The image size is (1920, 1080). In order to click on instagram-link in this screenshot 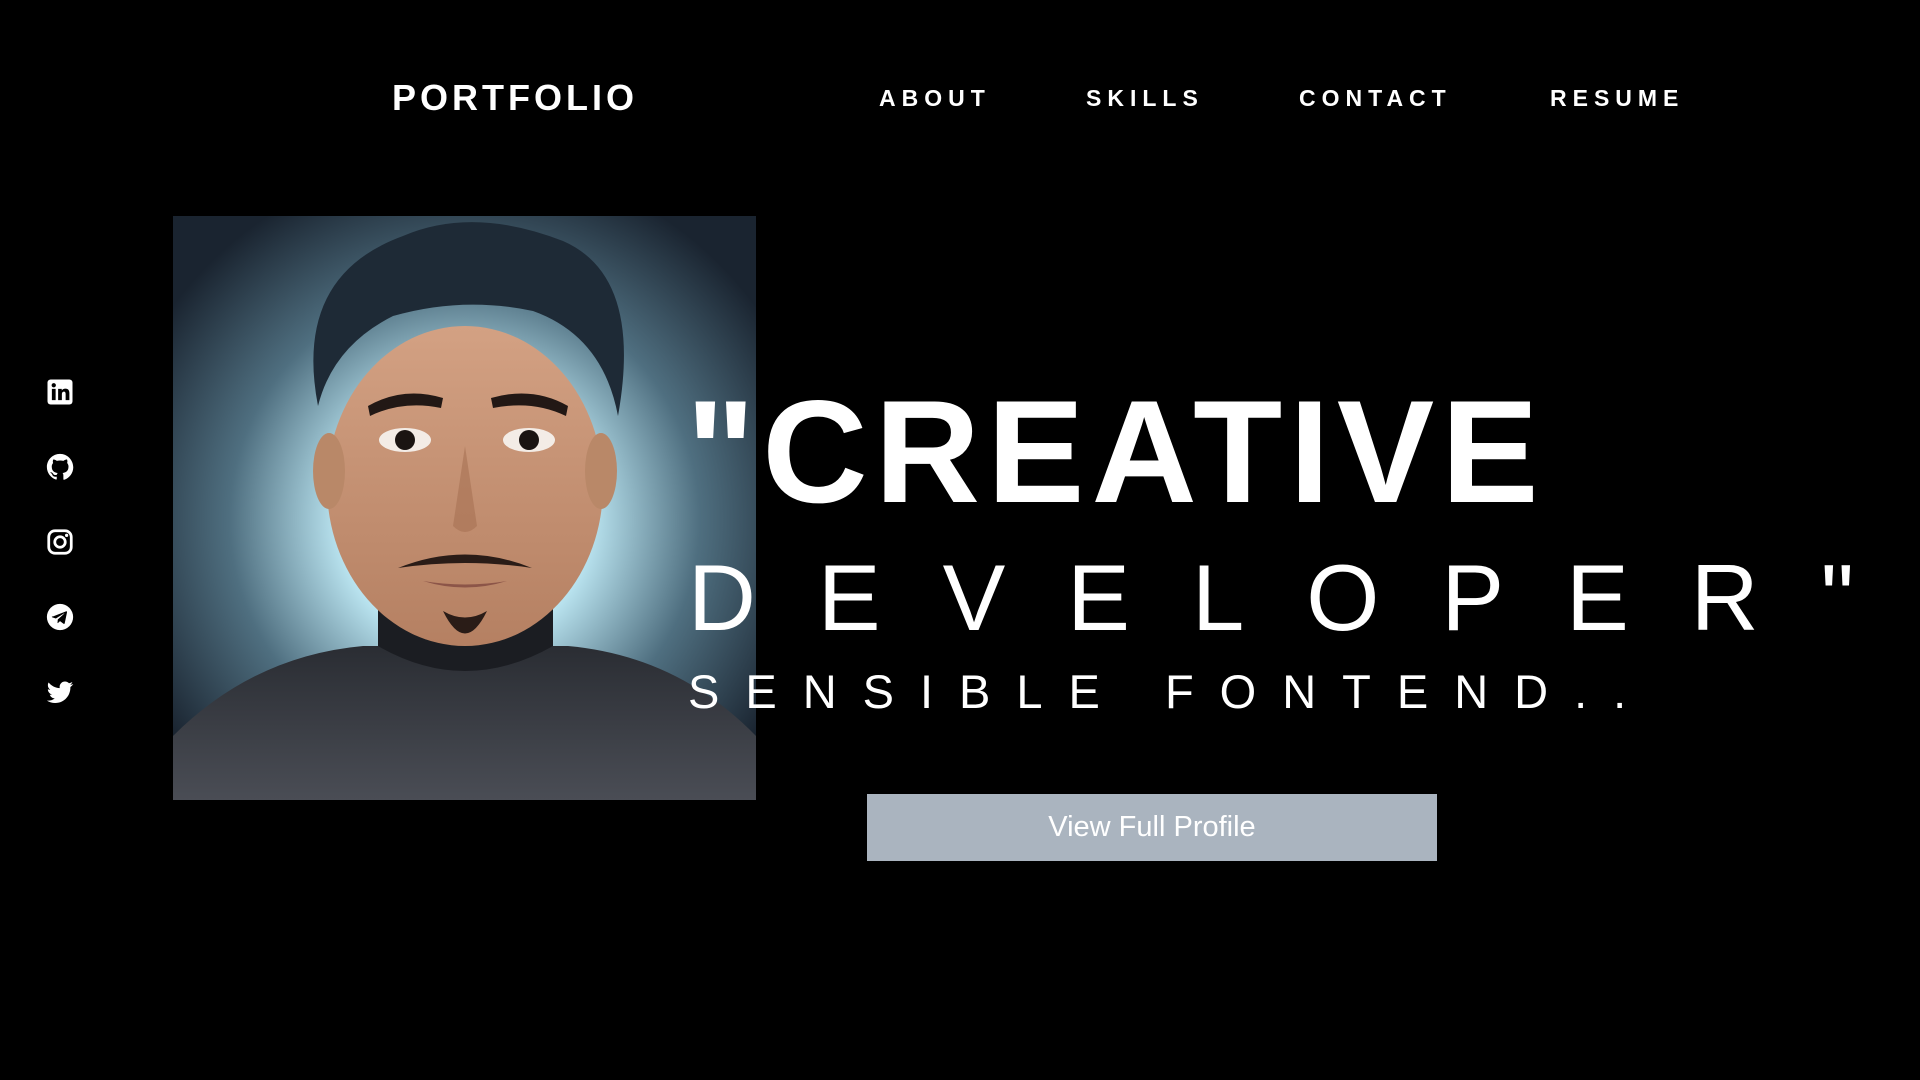, I will do `click(60, 542)`.